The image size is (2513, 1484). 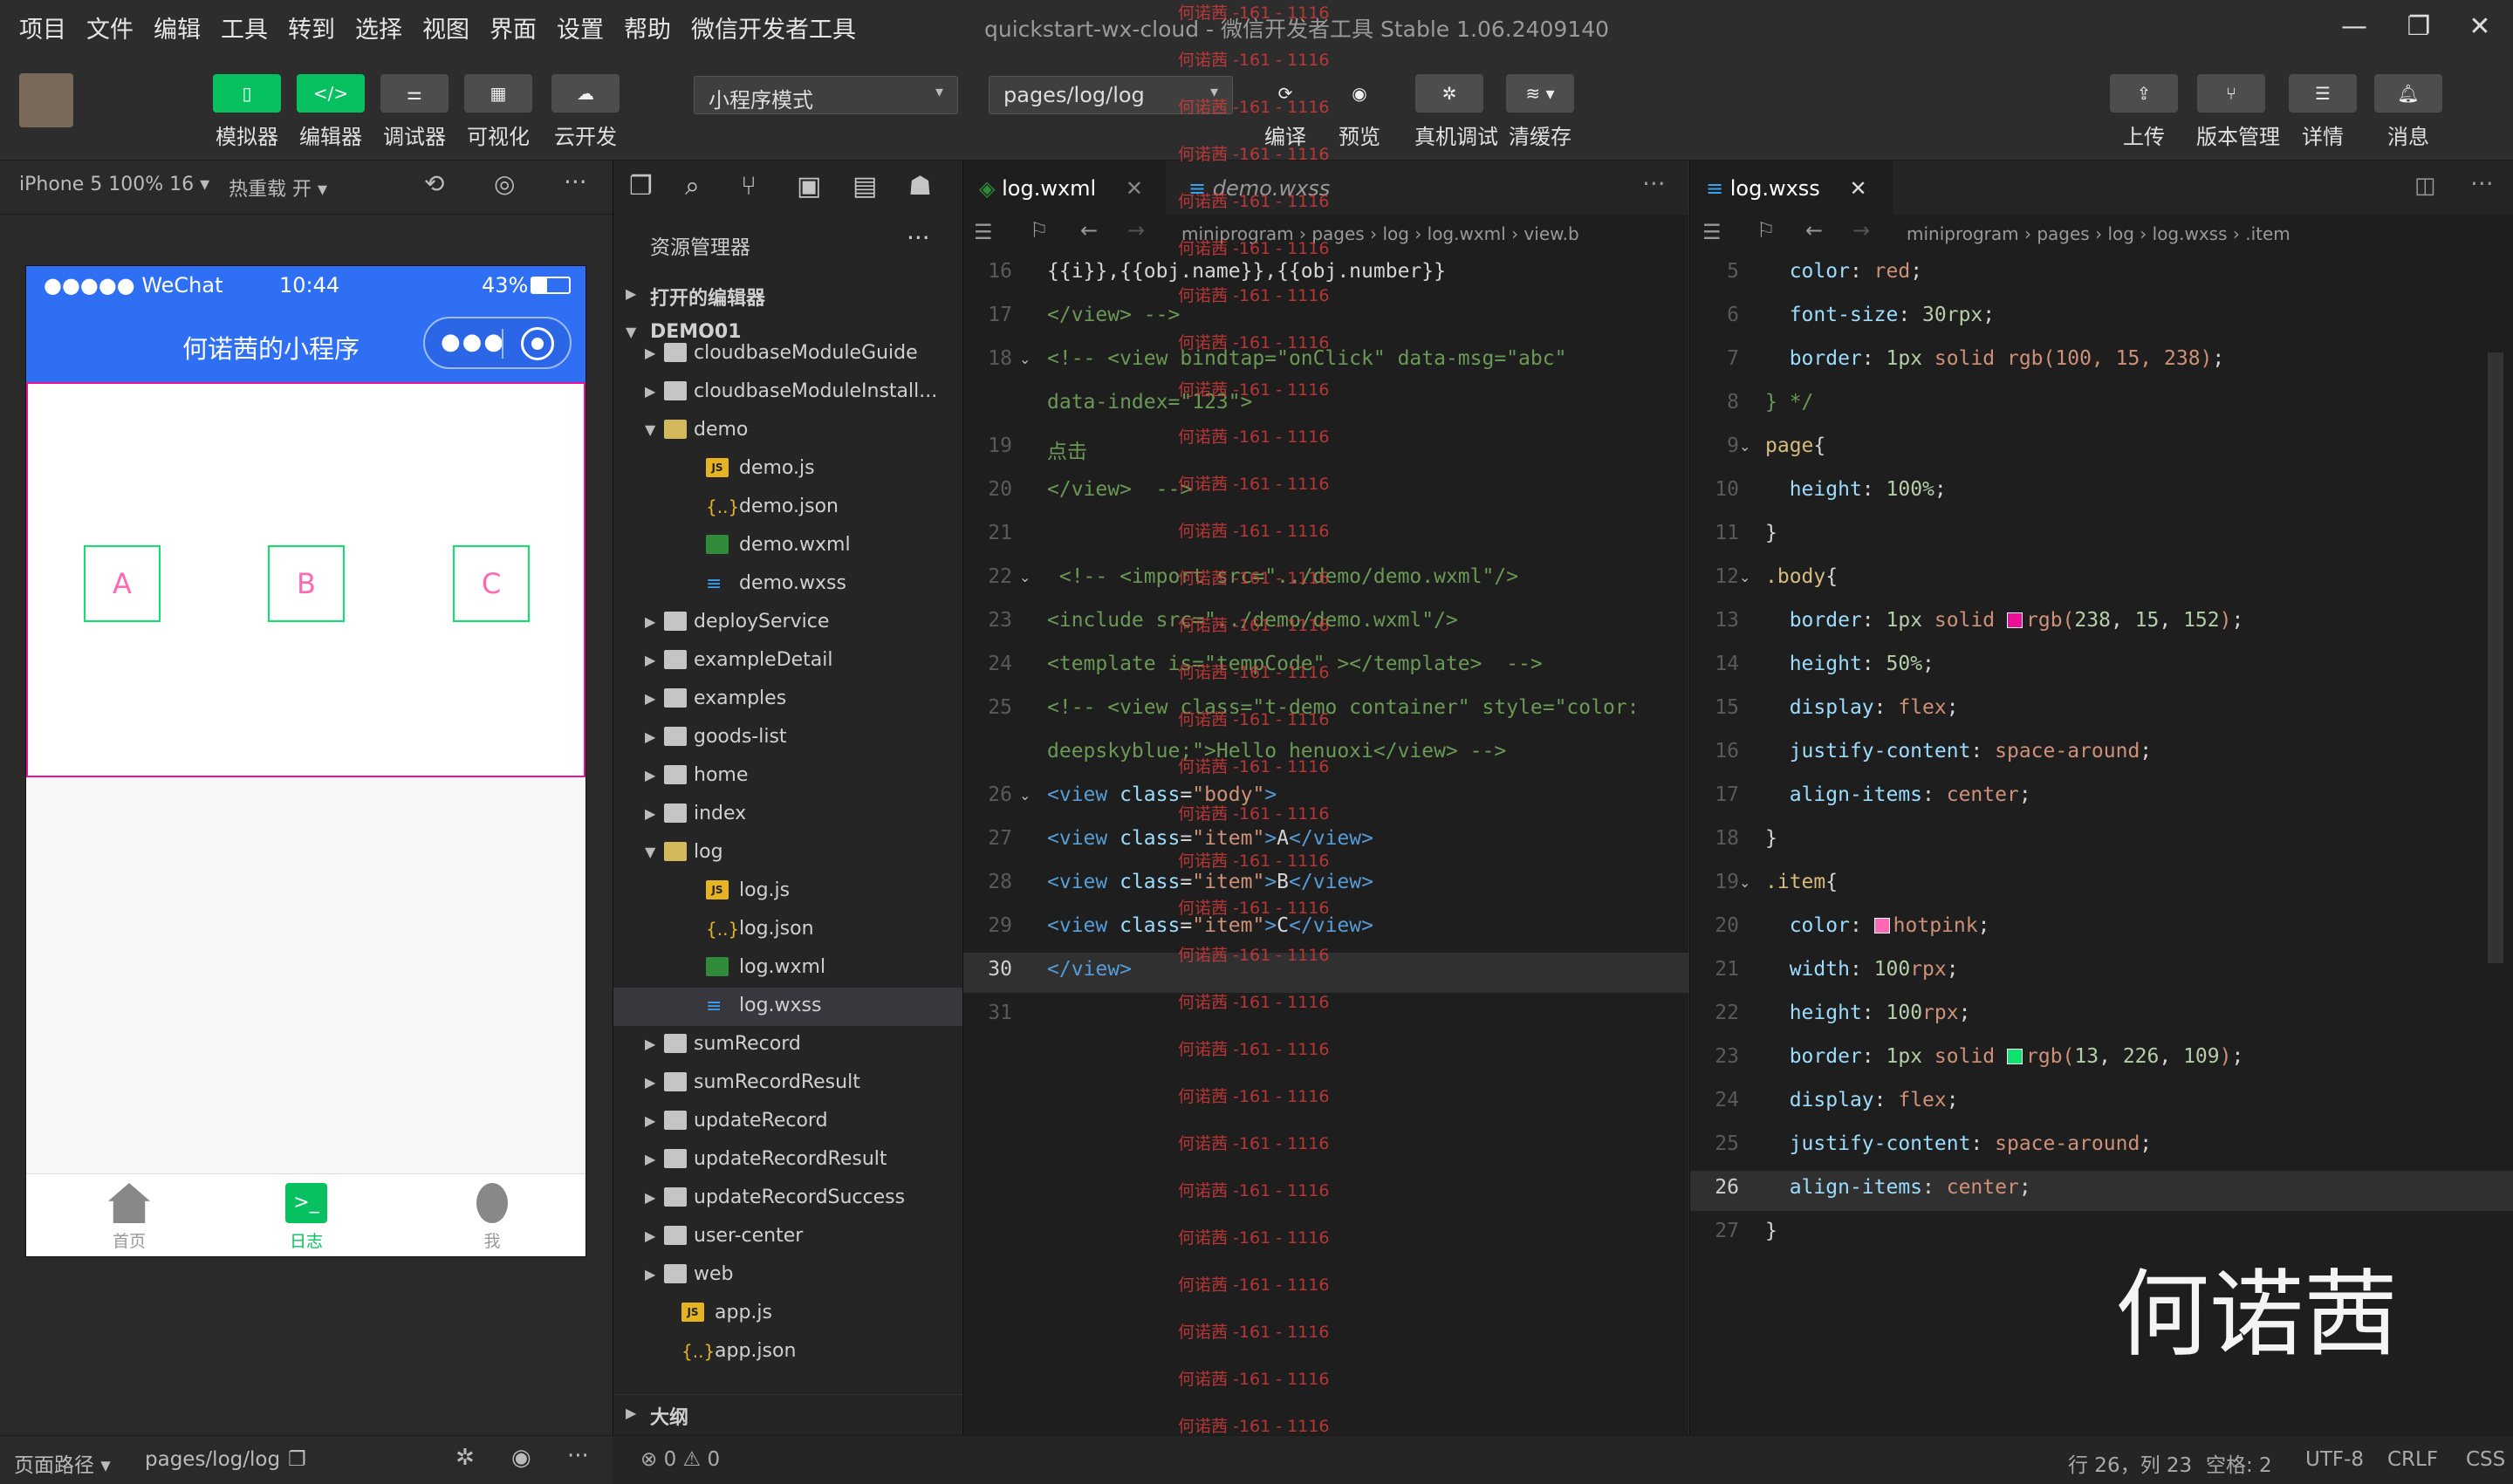 I want to click on menu-item: 帮助, so click(x=647, y=27).